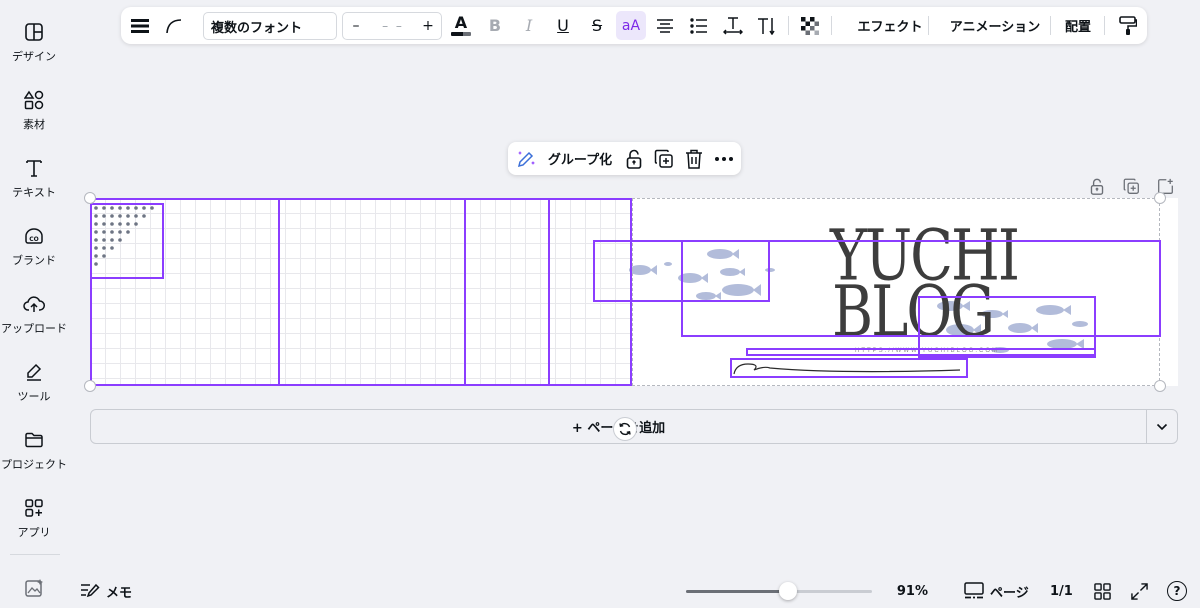 The height and width of the screenshot is (608, 1200). I want to click on animation-button: アニメーション, so click(995, 25).